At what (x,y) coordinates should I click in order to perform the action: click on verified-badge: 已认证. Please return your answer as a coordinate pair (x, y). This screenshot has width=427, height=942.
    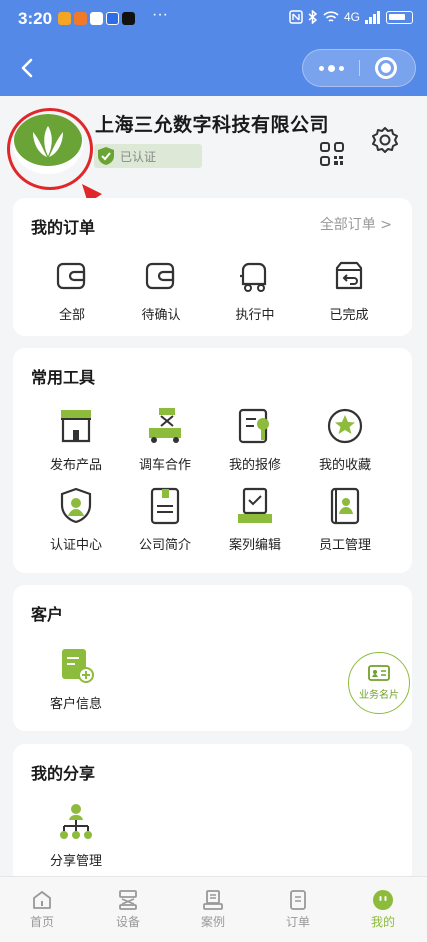
    Looking at the image, I should click on (148, 156).